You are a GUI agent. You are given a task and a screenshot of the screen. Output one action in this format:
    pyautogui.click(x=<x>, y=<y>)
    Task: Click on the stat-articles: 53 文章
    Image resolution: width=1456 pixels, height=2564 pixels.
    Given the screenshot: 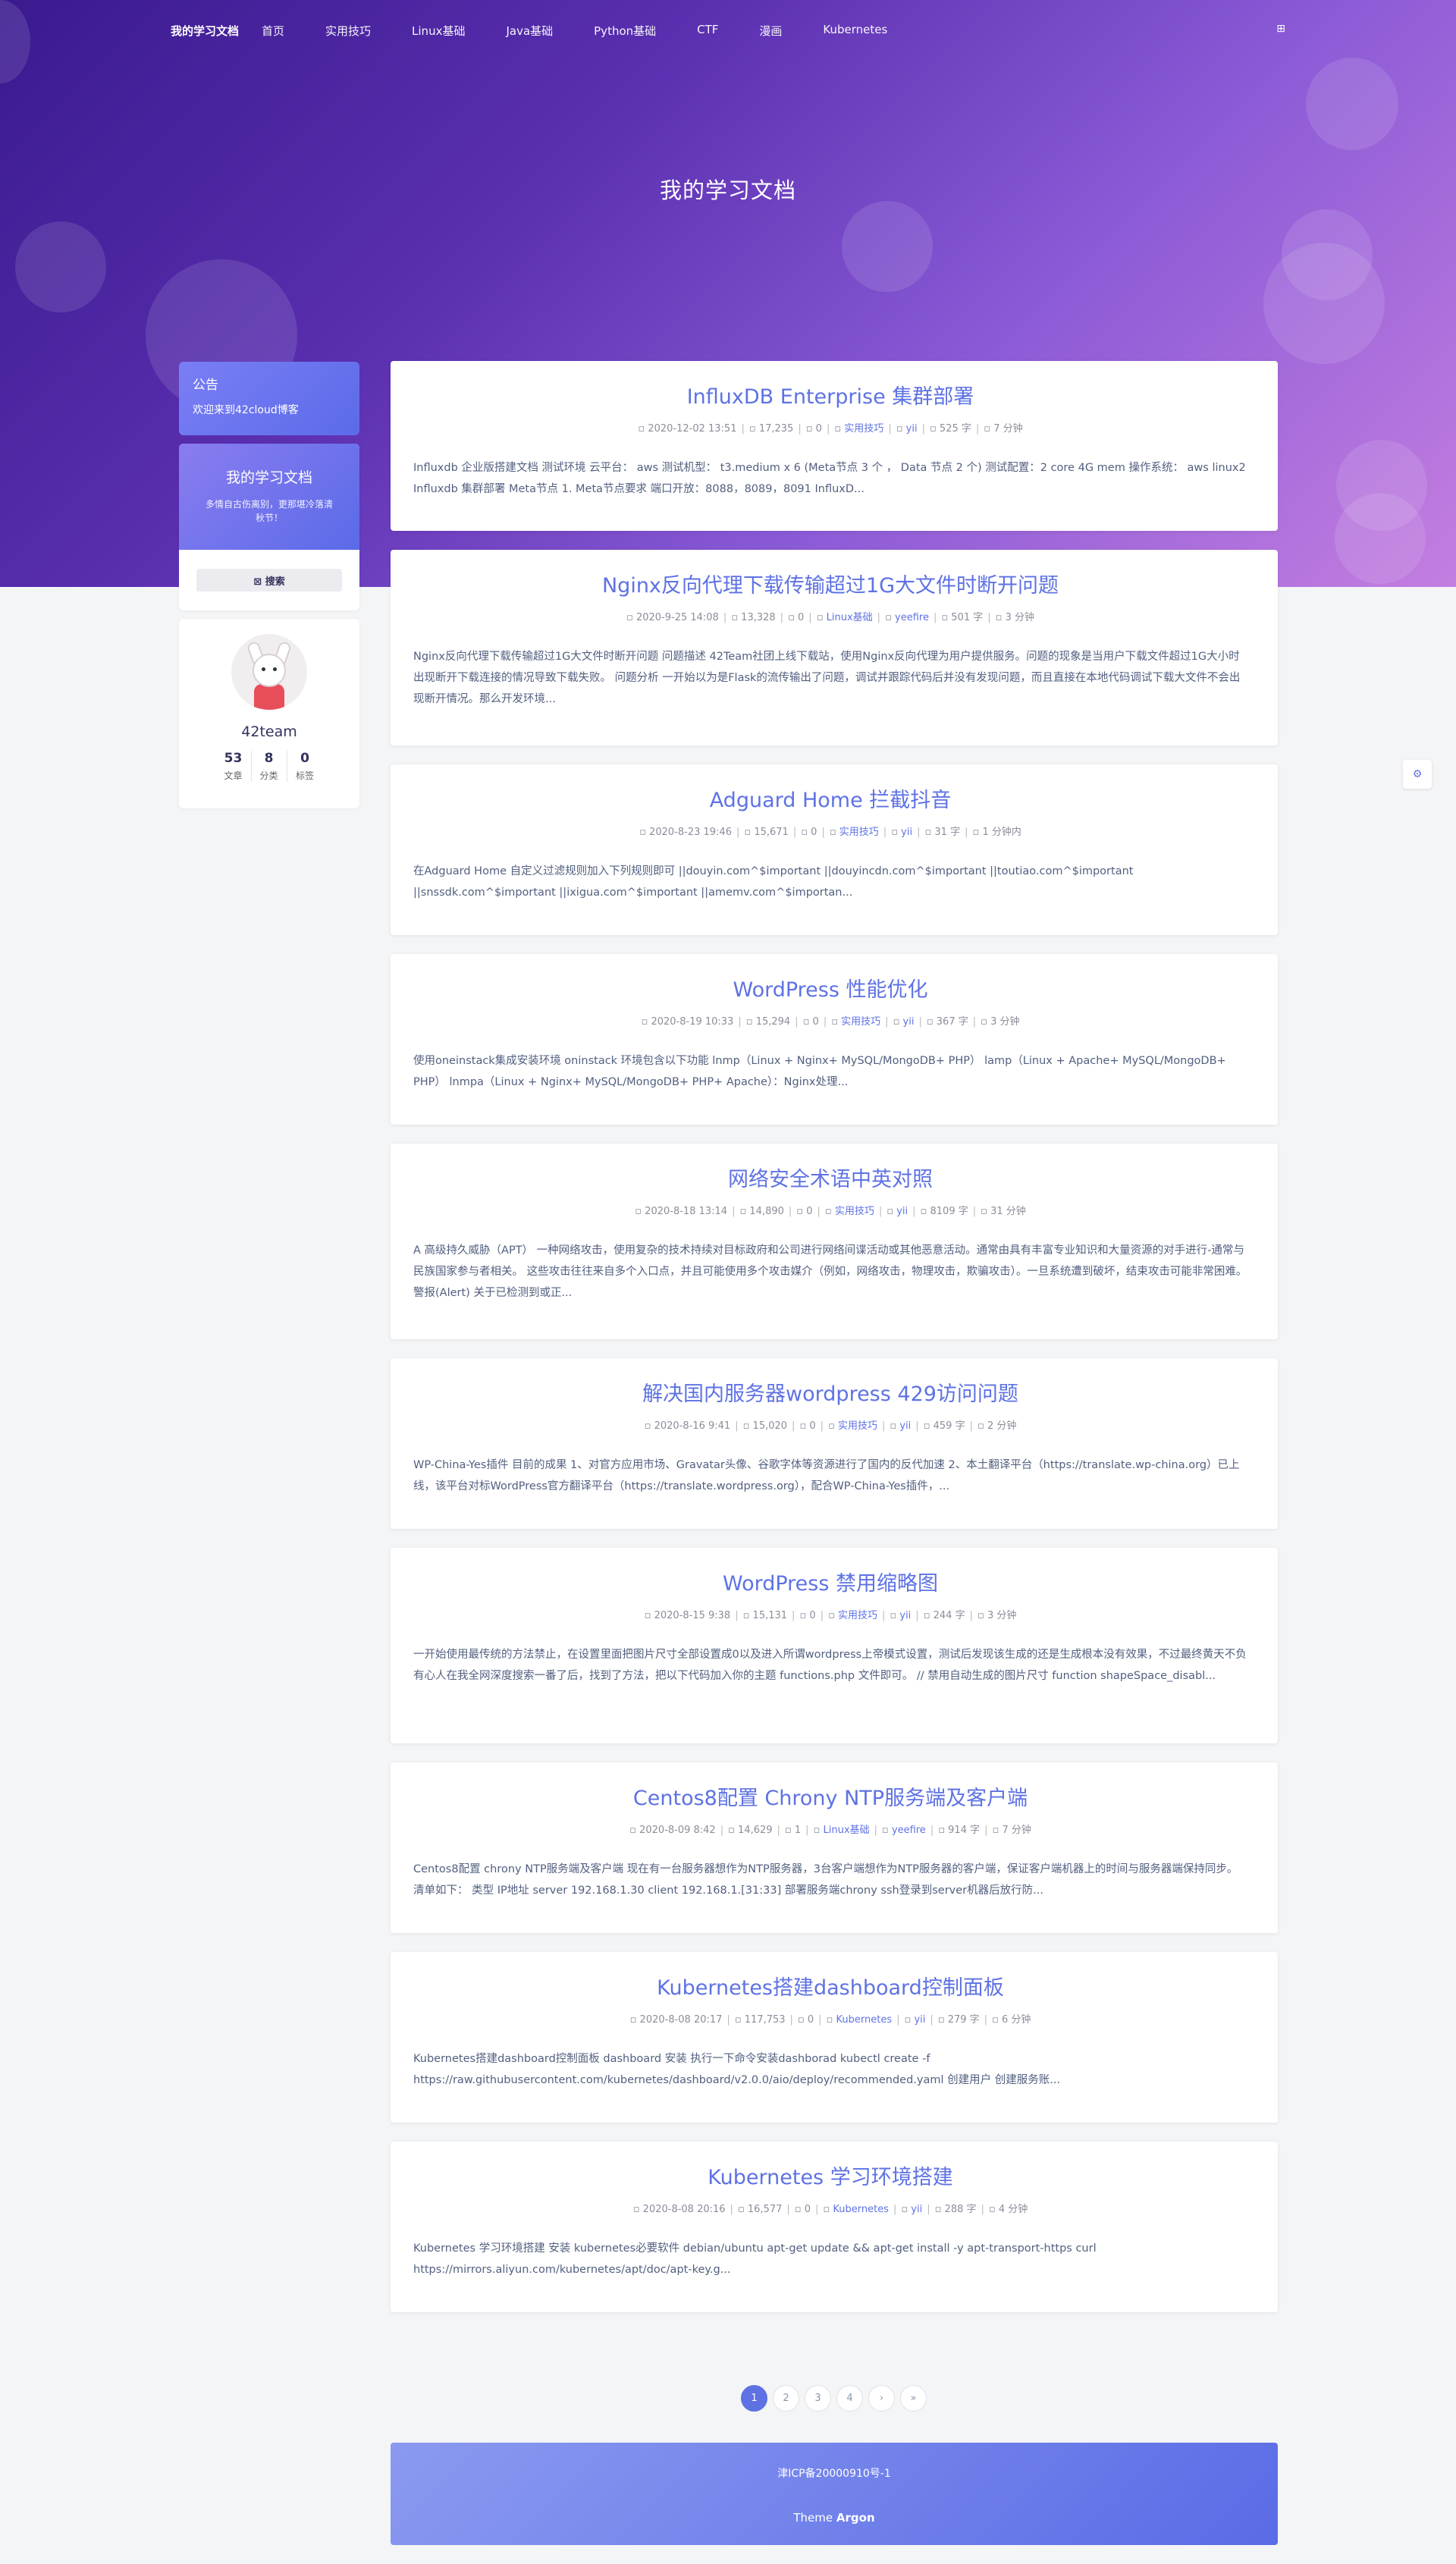 What is the action you would take?
    pyautogui.click(x=234, y=766)
    